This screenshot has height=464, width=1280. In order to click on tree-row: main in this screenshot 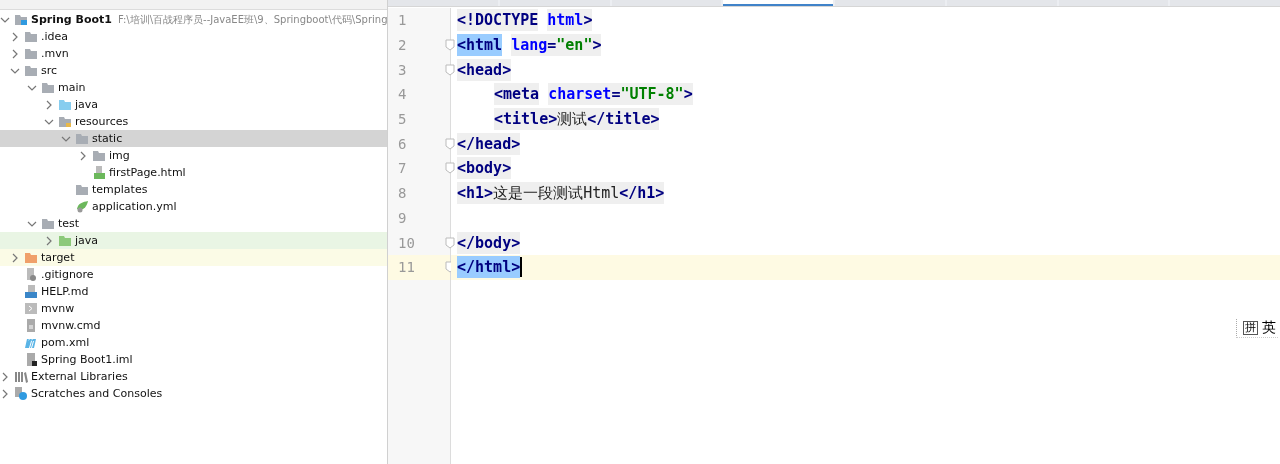, I will do `click(193, 87)`.